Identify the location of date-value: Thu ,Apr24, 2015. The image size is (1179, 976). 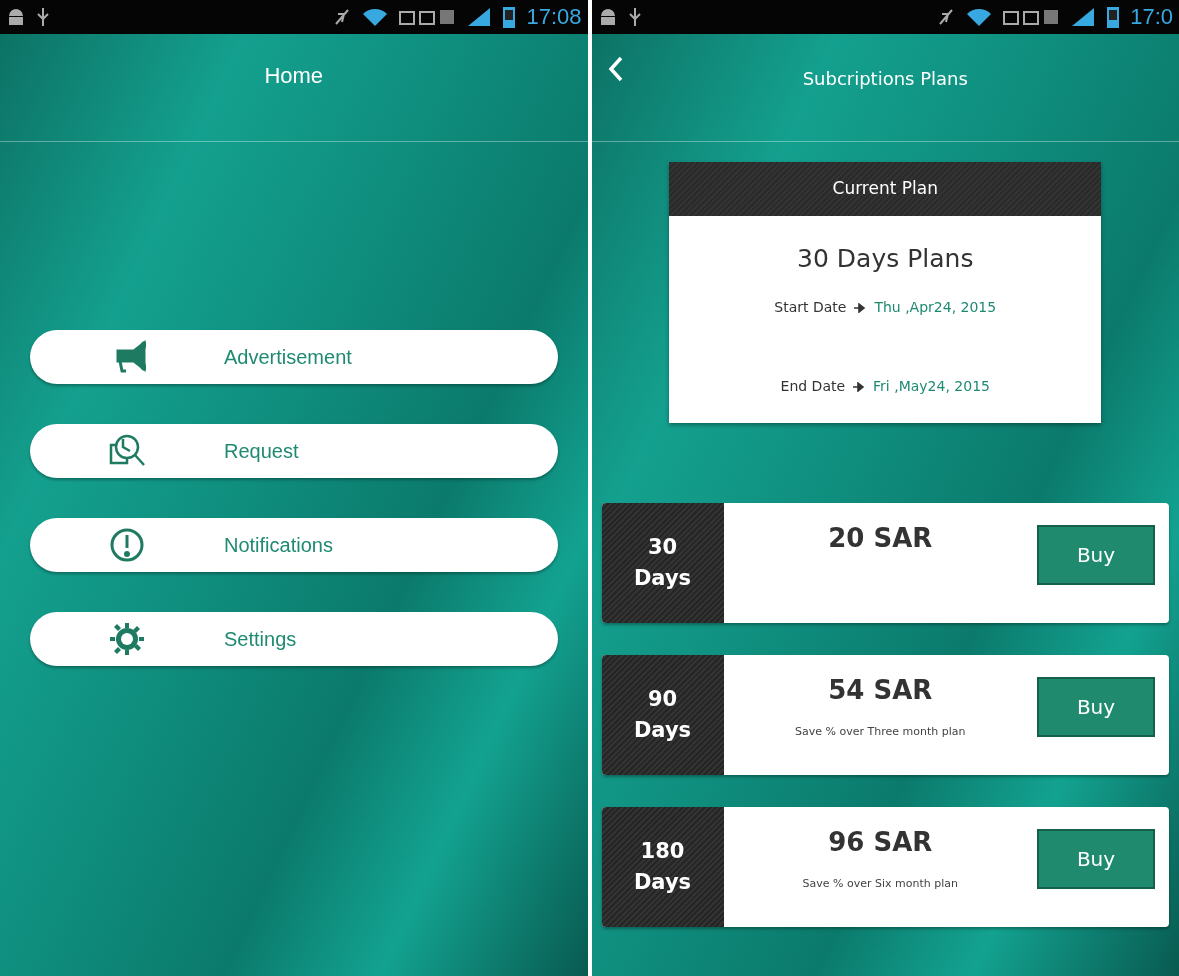
(935, 307).